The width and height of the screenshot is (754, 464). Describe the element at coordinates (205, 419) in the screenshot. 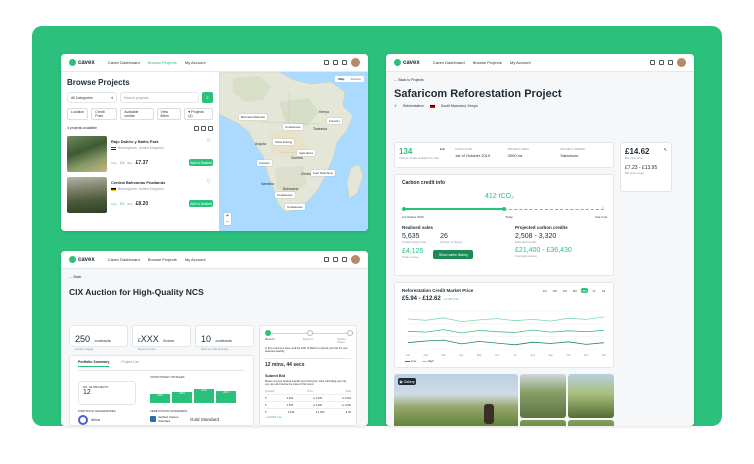

I see `gold-standard-label: Gold Standard` at that location.